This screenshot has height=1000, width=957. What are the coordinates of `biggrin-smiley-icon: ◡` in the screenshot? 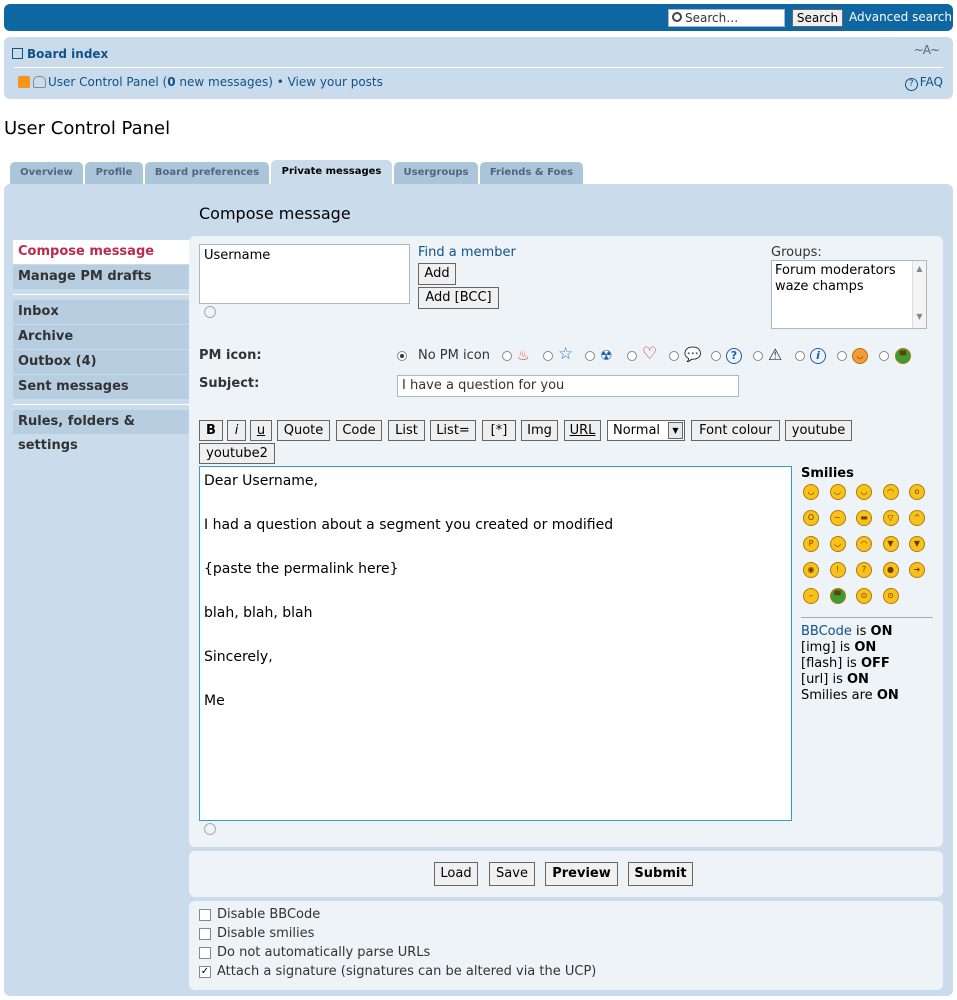 It's located at (811, 492).